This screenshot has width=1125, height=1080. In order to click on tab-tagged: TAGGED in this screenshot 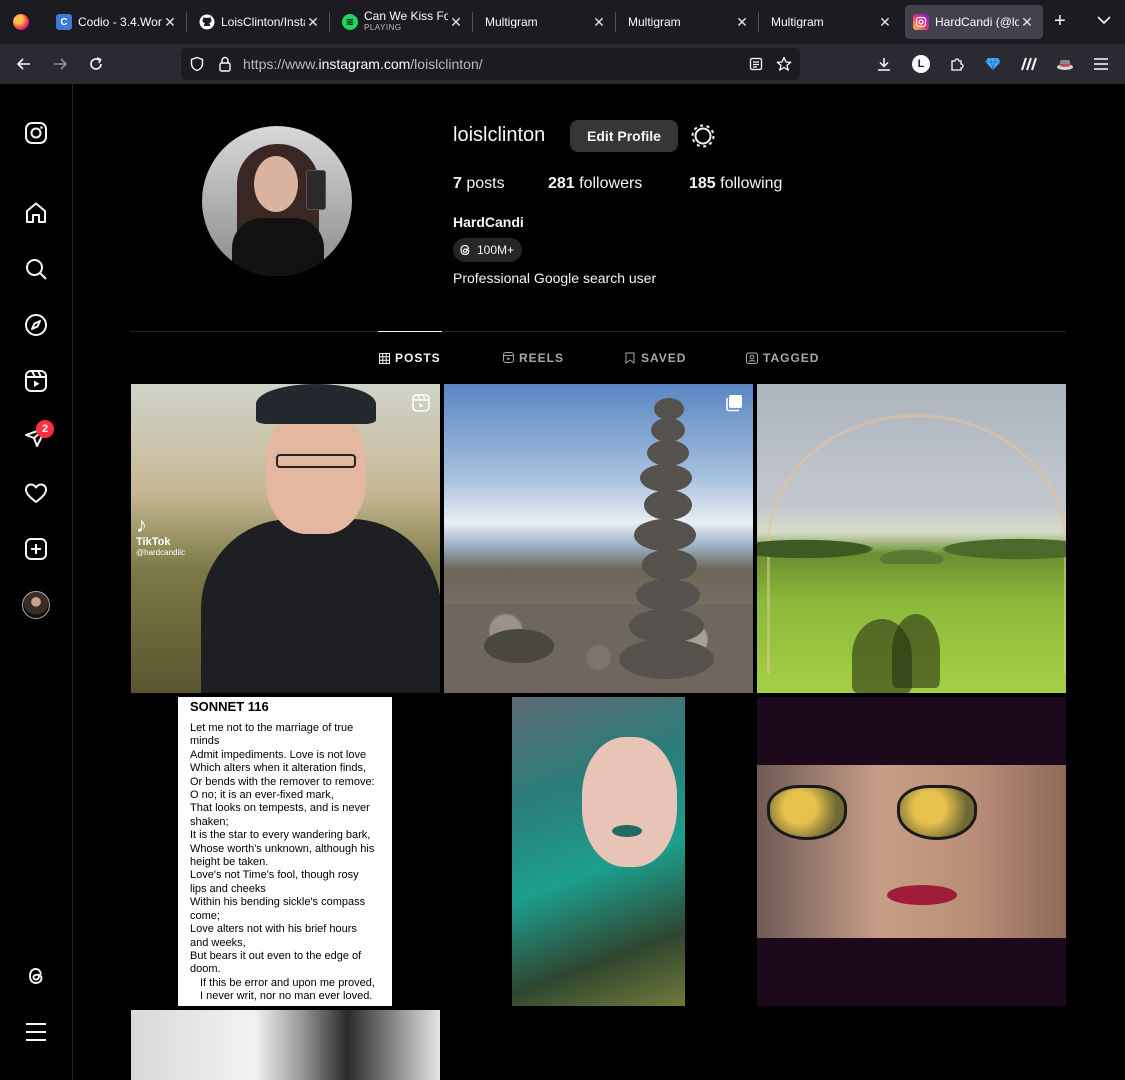, I will do `click(782, 357)`.